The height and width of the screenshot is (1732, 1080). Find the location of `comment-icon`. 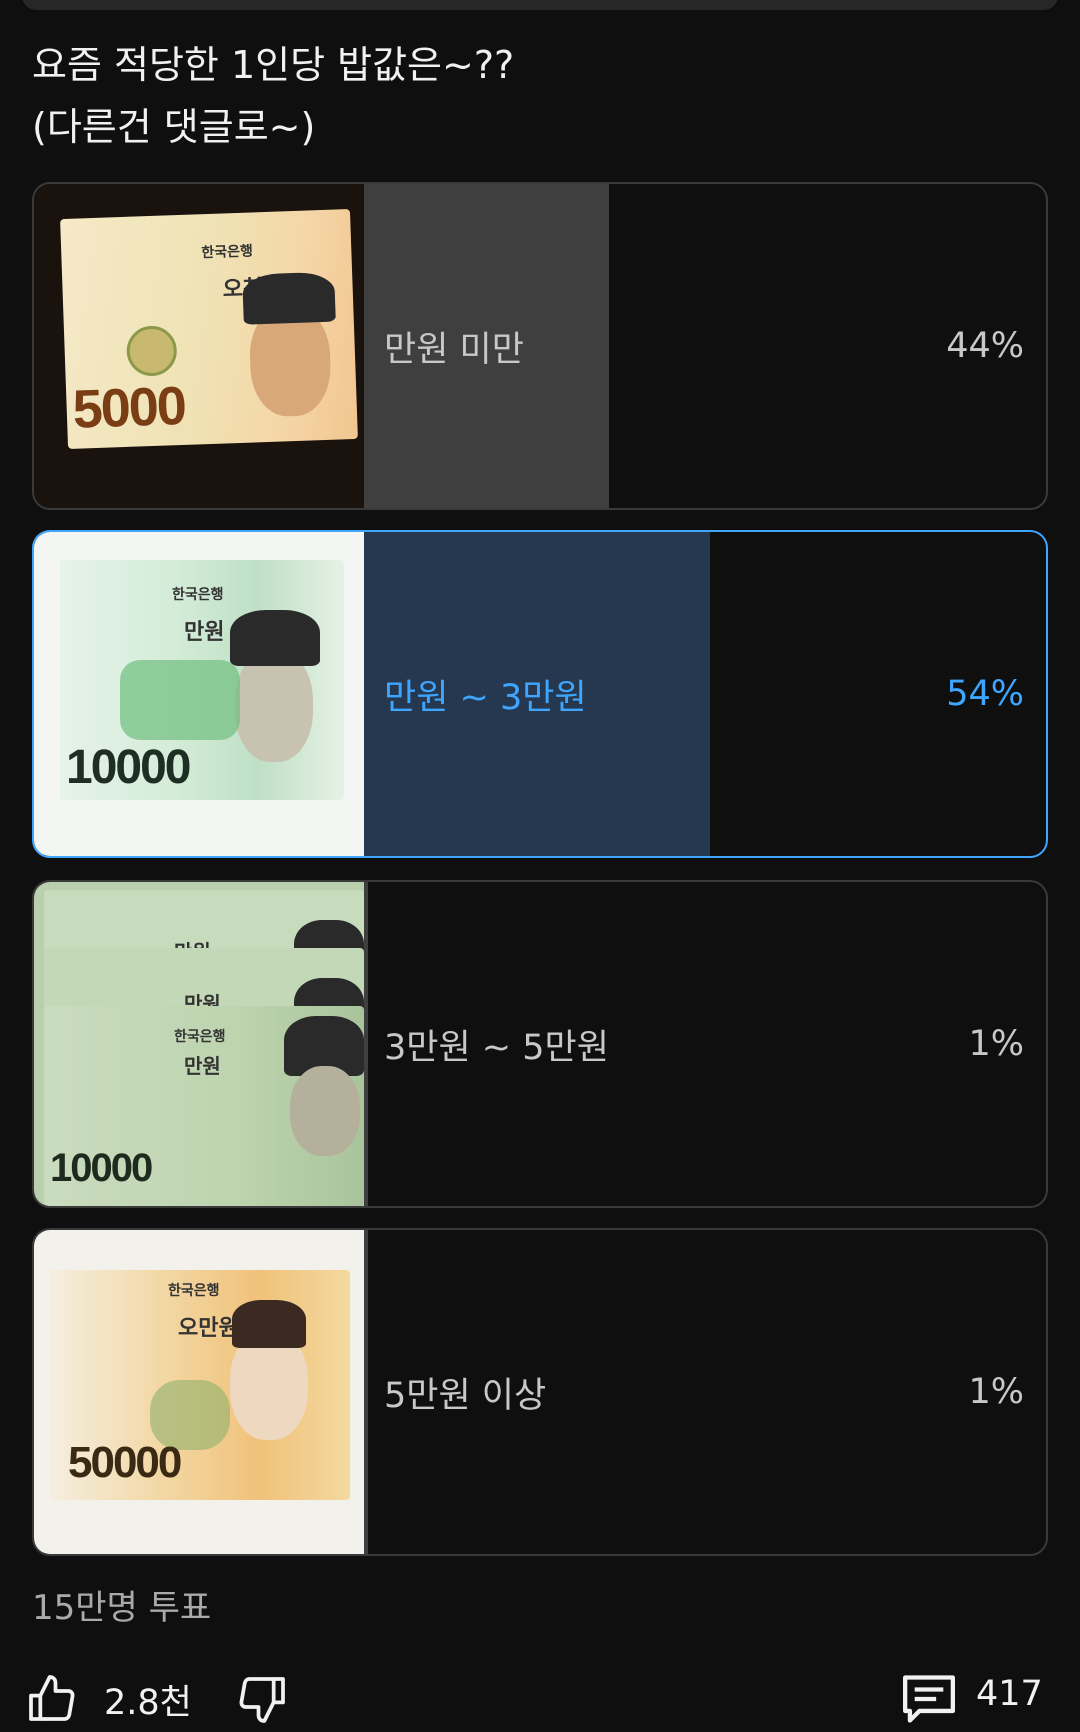

comment-icon is located at coordinates (929, 1699).